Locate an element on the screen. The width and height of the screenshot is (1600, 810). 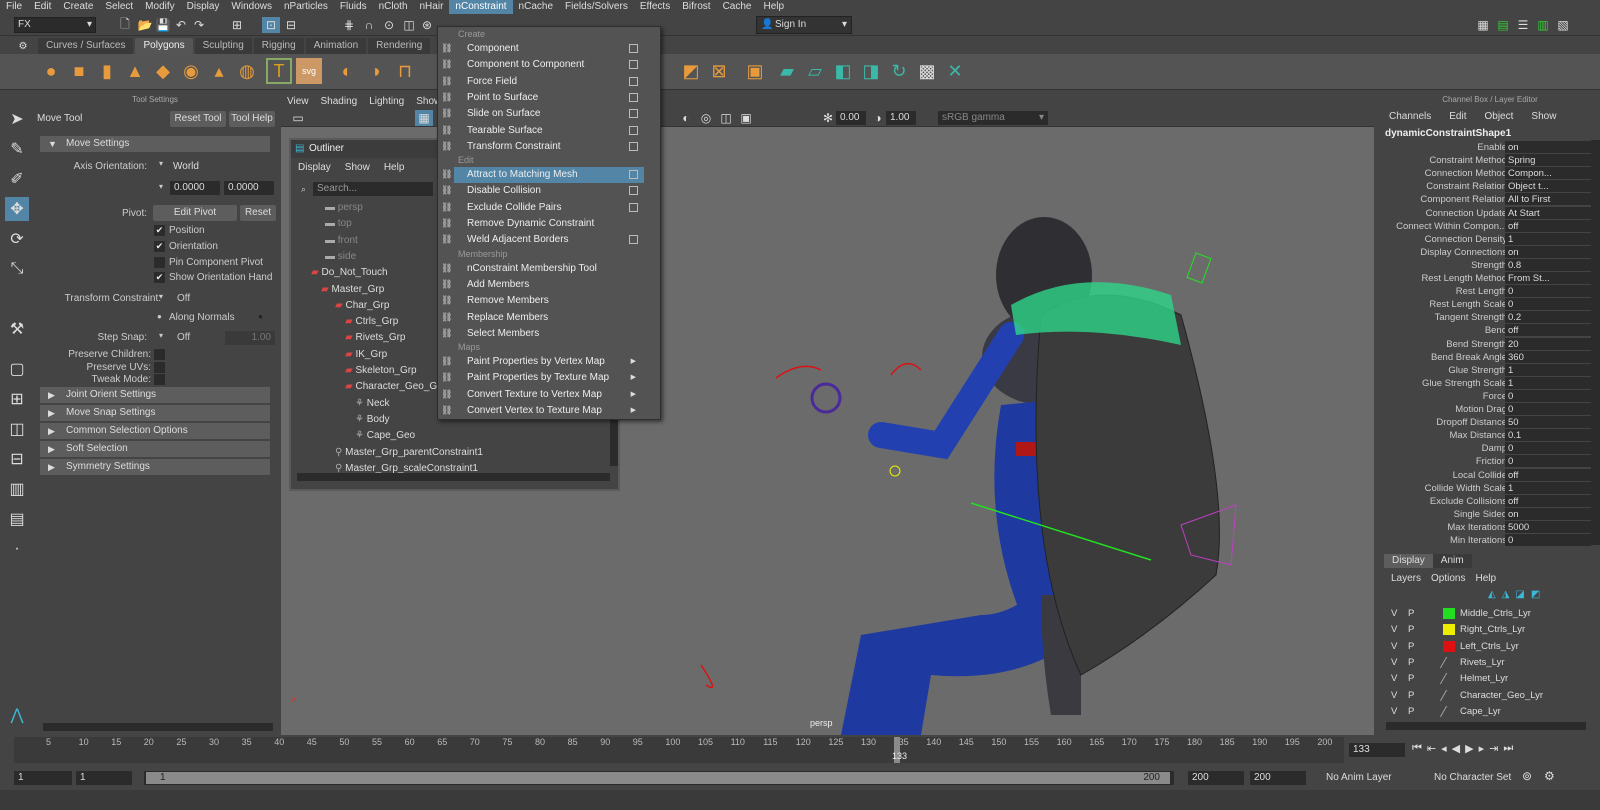
layer-row: V P Helmet_Lyr is located at coordinates (1487, 678).